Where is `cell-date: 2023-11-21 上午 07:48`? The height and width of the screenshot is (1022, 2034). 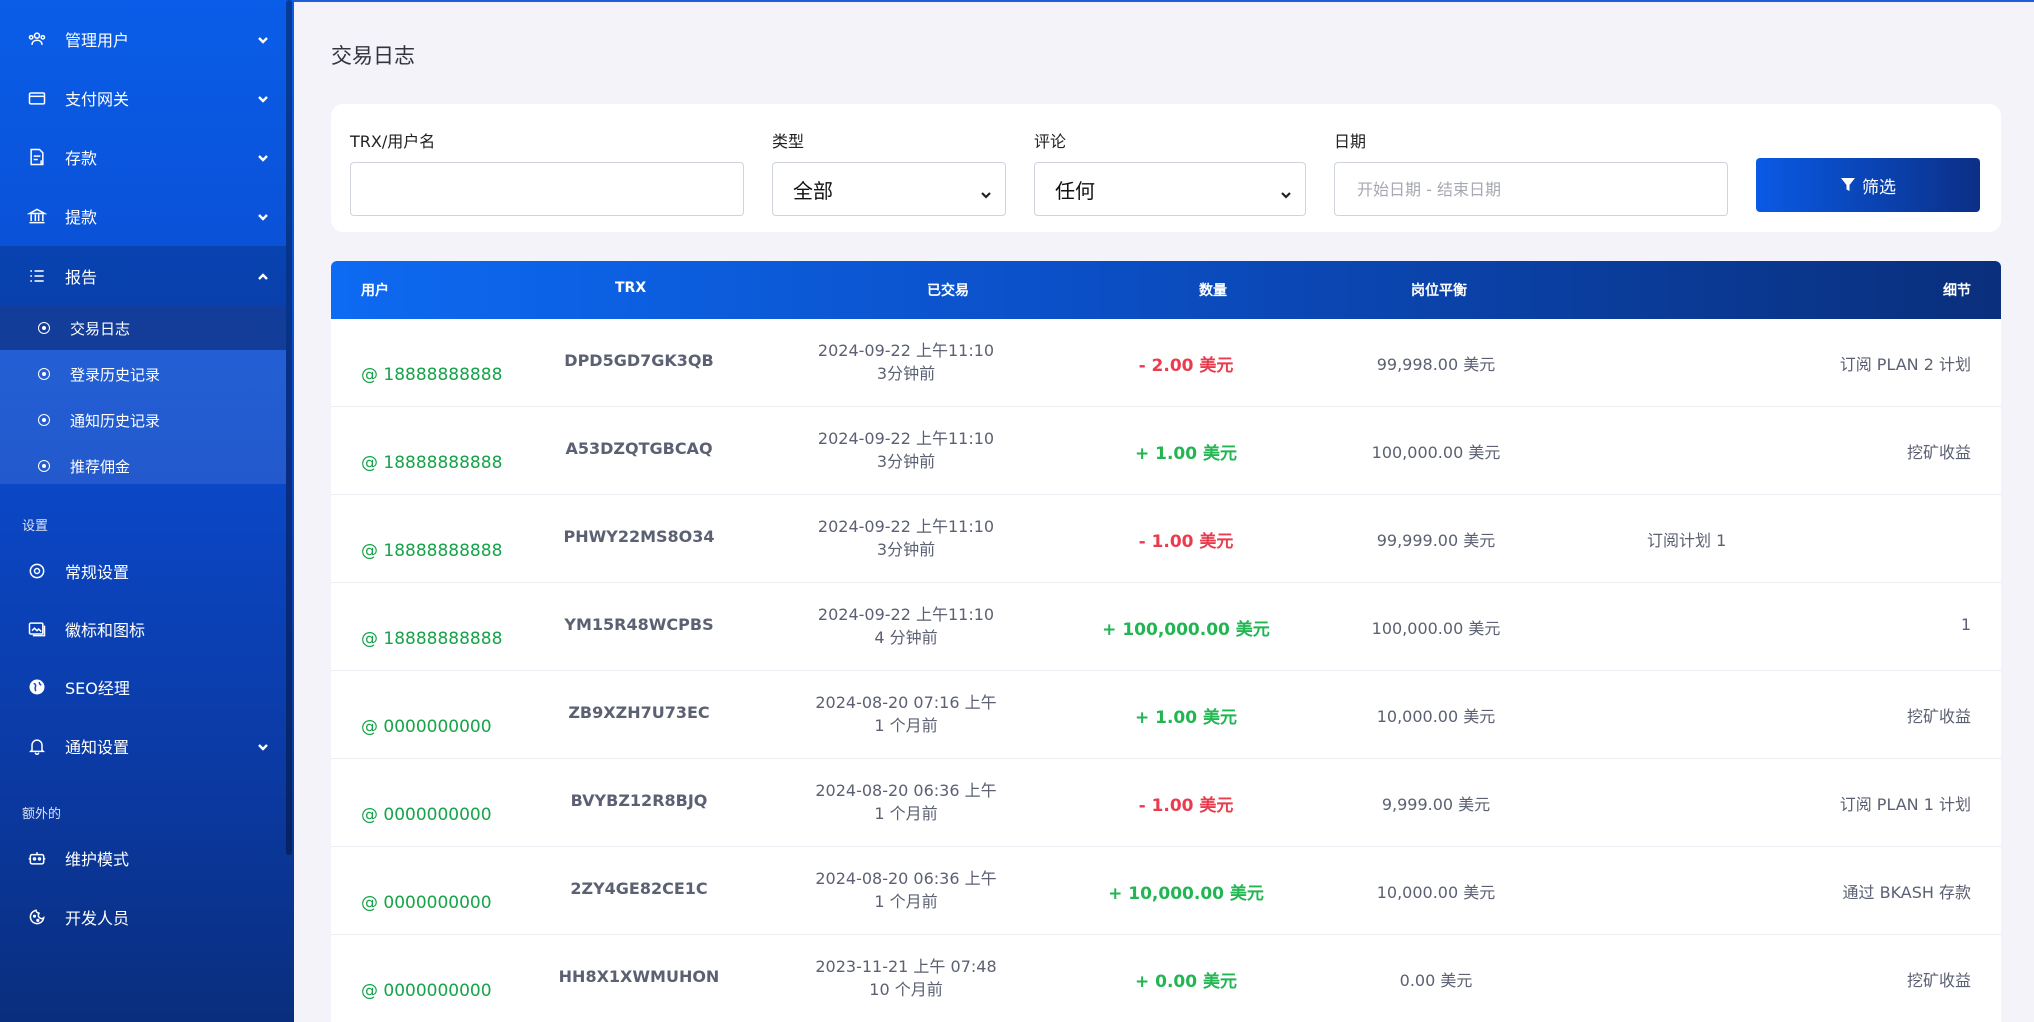 cell-date: 2023-11-21 上午 07:48 is located at coordinates (906, 966).